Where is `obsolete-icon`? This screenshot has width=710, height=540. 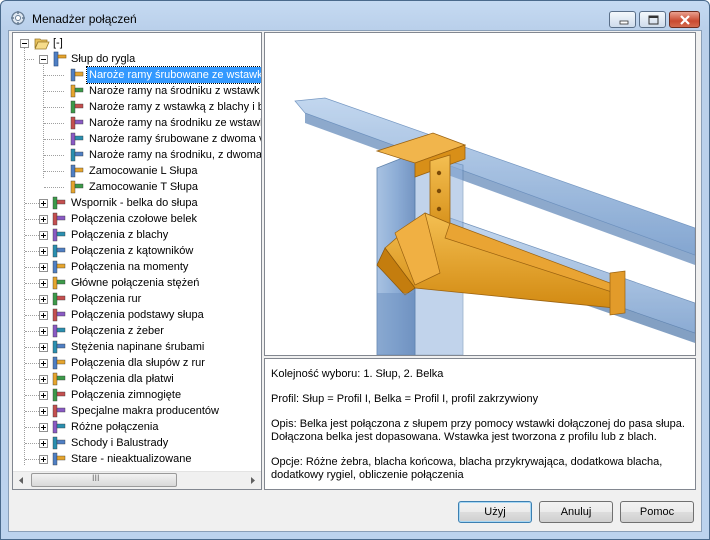 obsolete-icon is located at coordinates (59, 459).